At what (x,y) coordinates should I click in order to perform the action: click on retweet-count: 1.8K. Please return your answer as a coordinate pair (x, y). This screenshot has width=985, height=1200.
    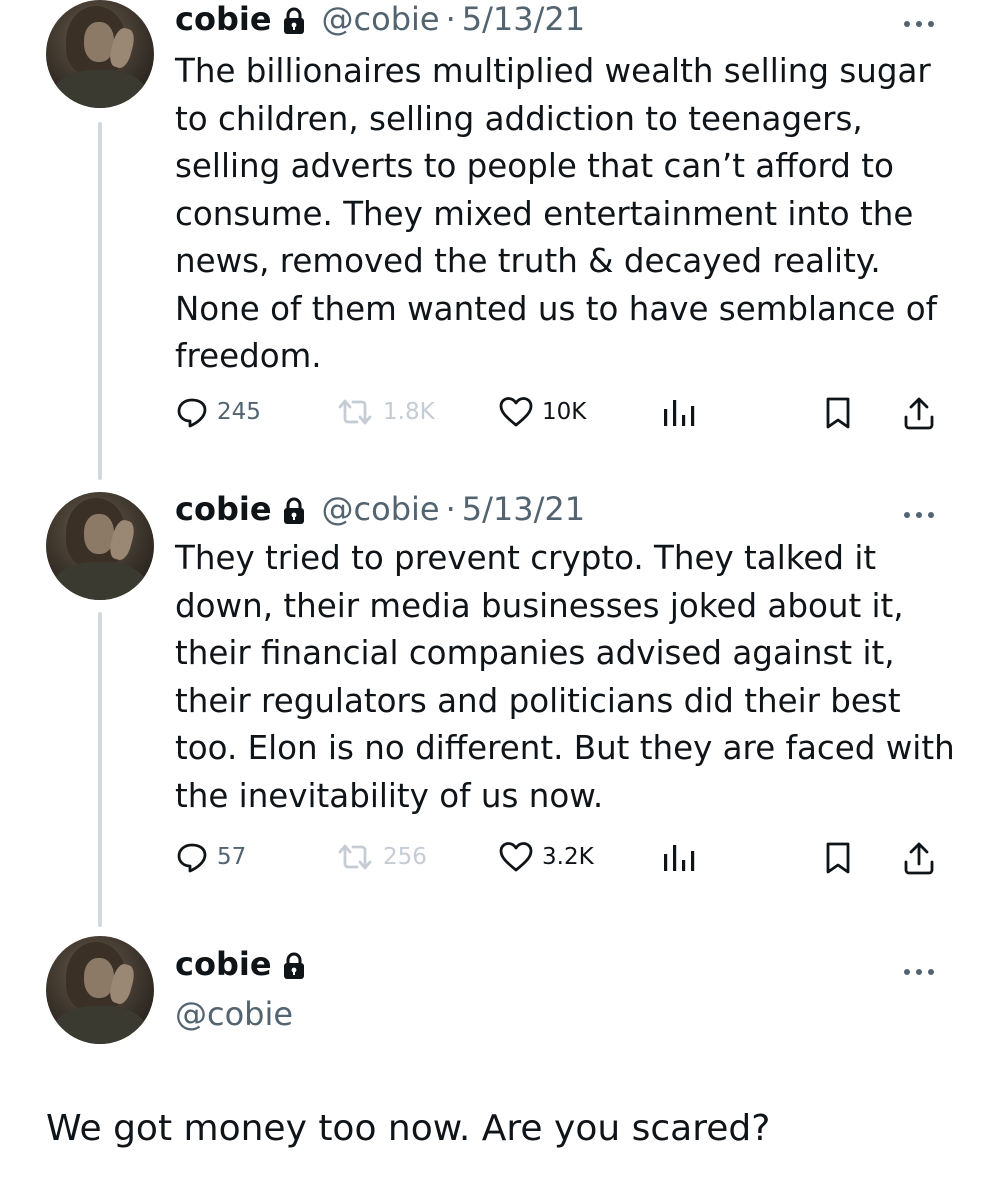
    Looking at the image, I should click on (409, 412).